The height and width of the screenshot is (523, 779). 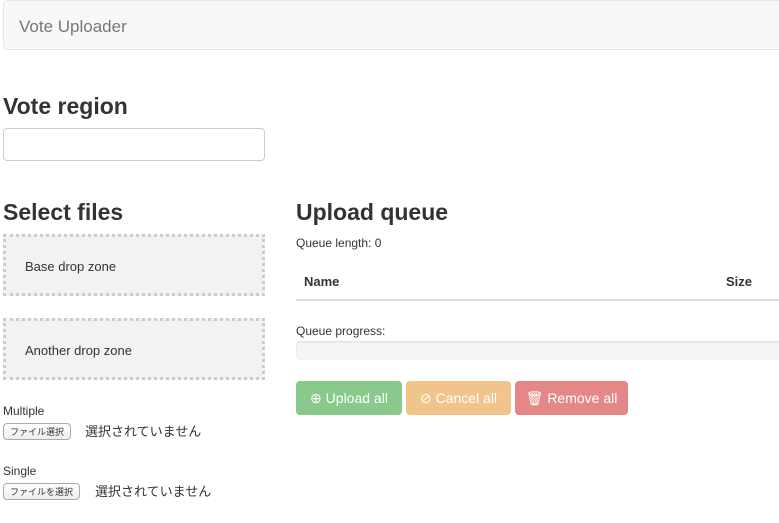 I want to click on vote-region-input, so click(x=134, y=144).